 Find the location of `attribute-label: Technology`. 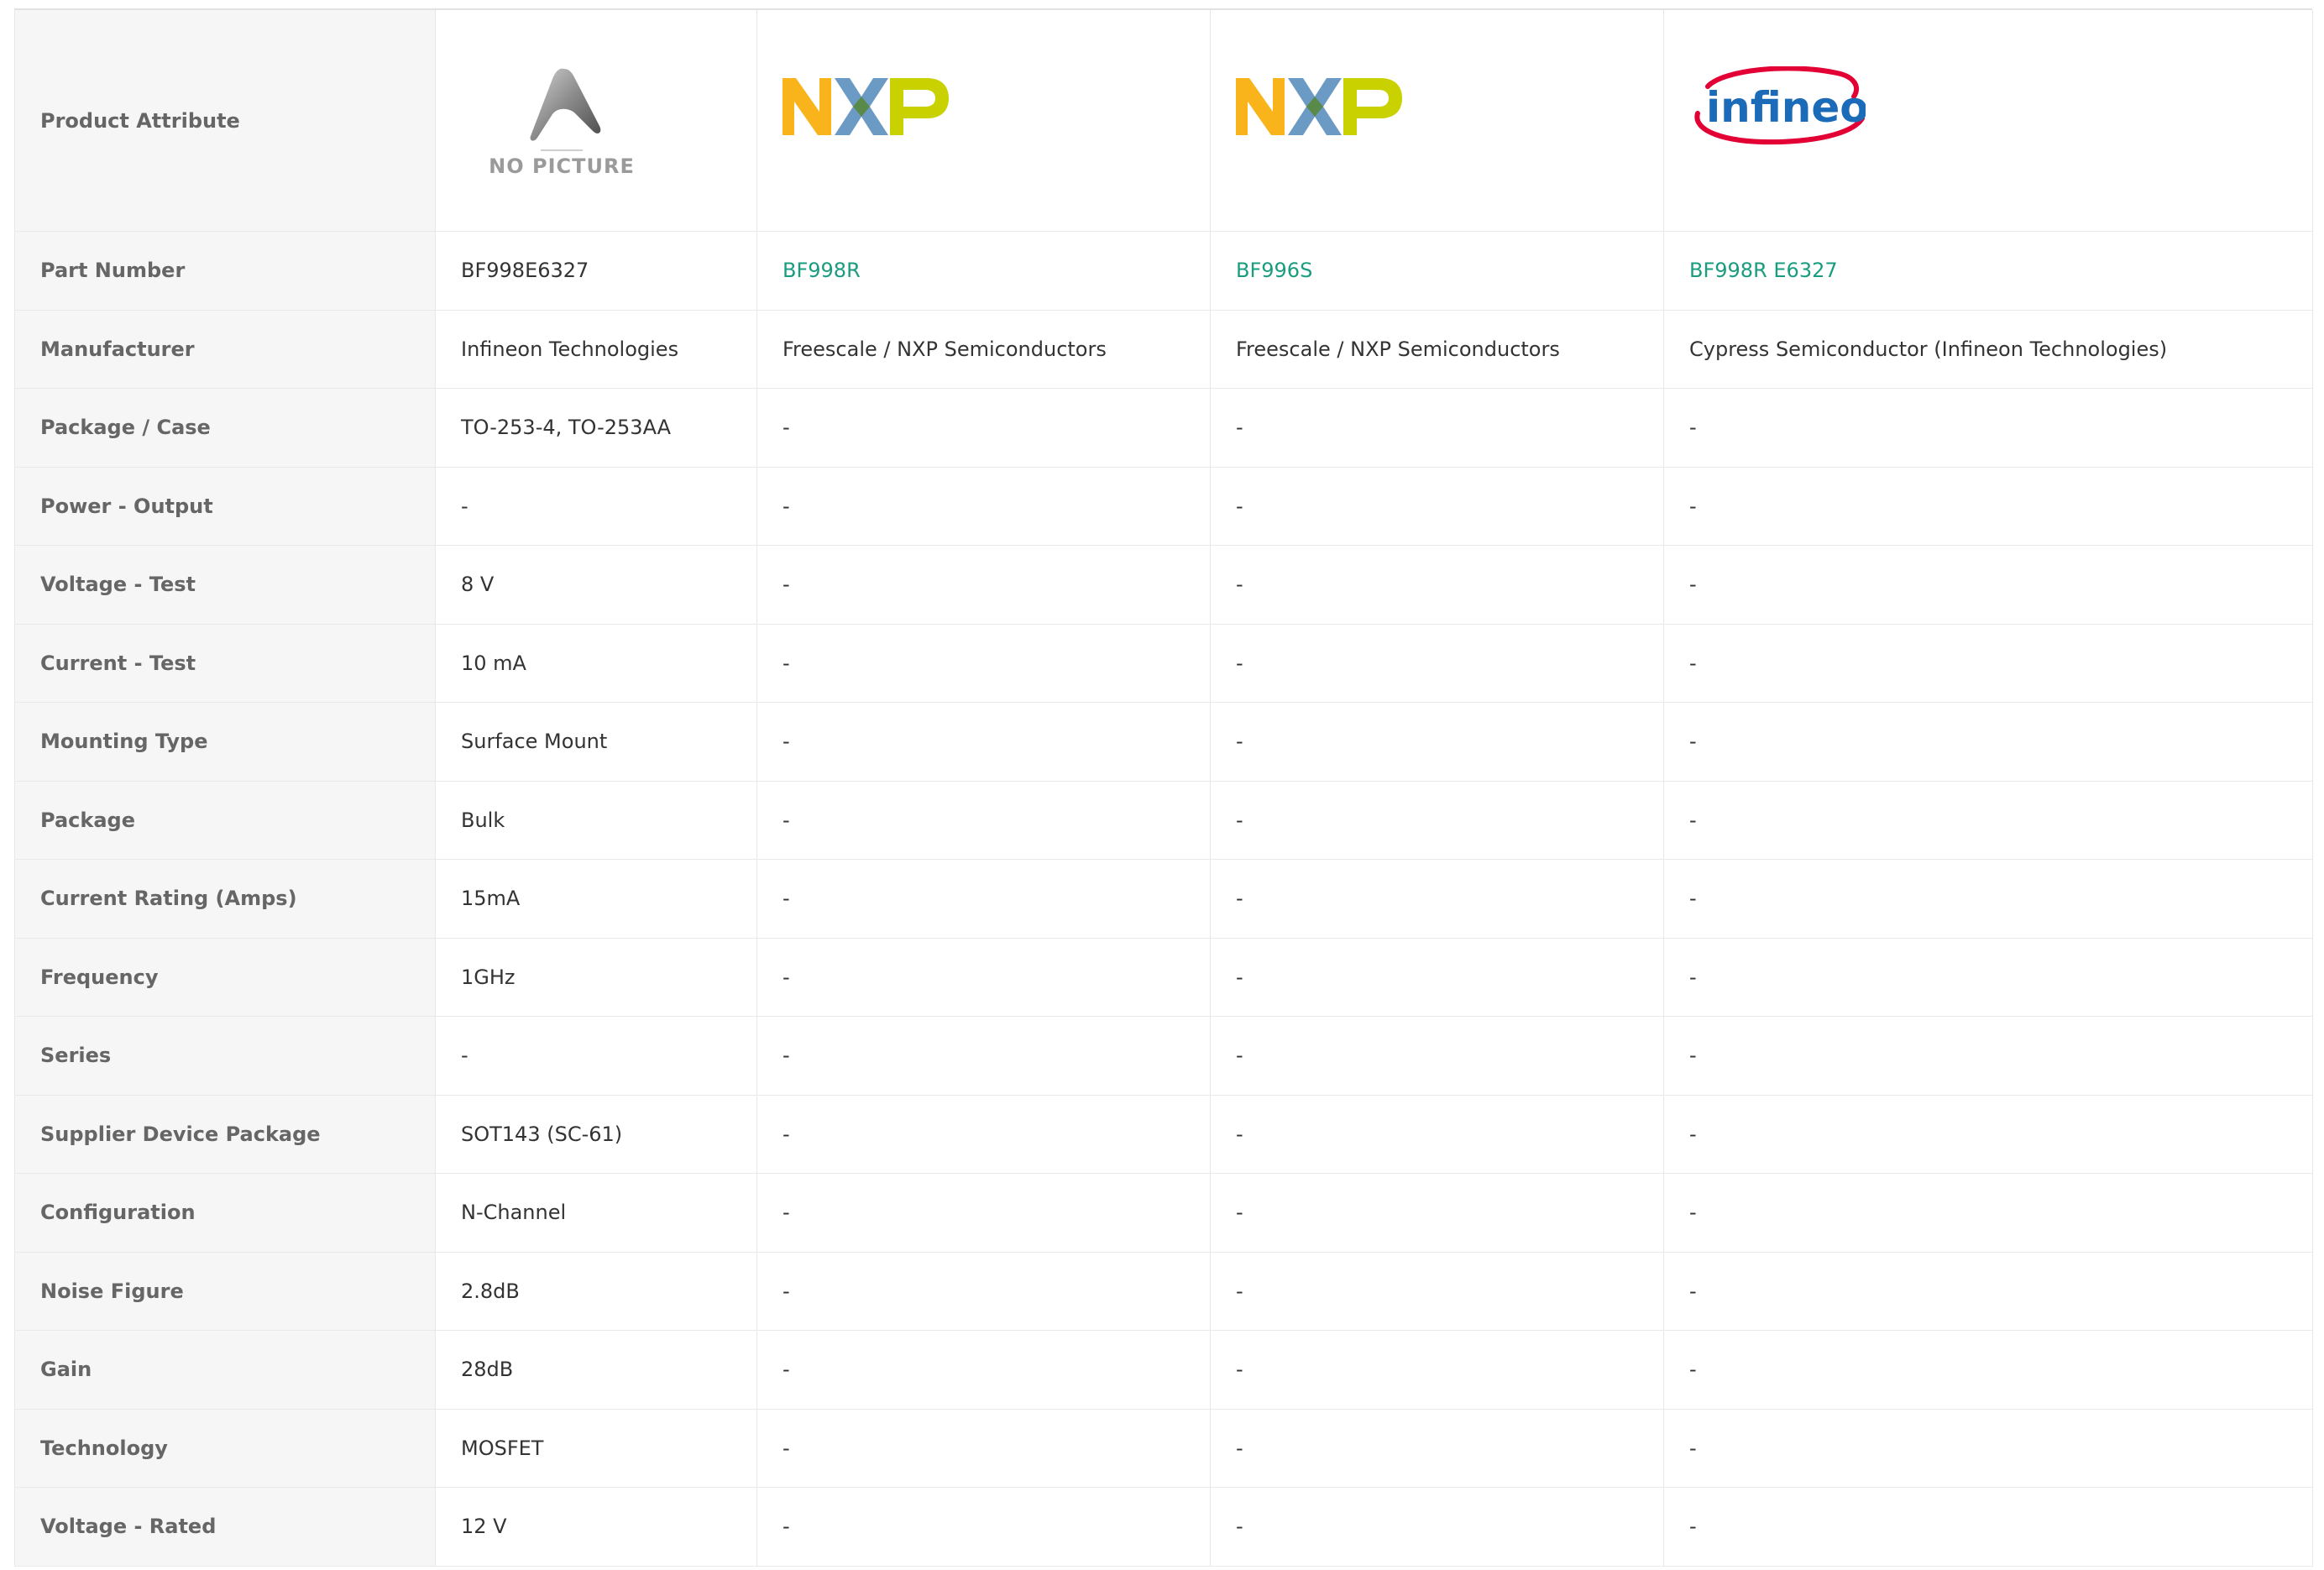

attribute-label: Technology is located at coordinates (225, 1448).